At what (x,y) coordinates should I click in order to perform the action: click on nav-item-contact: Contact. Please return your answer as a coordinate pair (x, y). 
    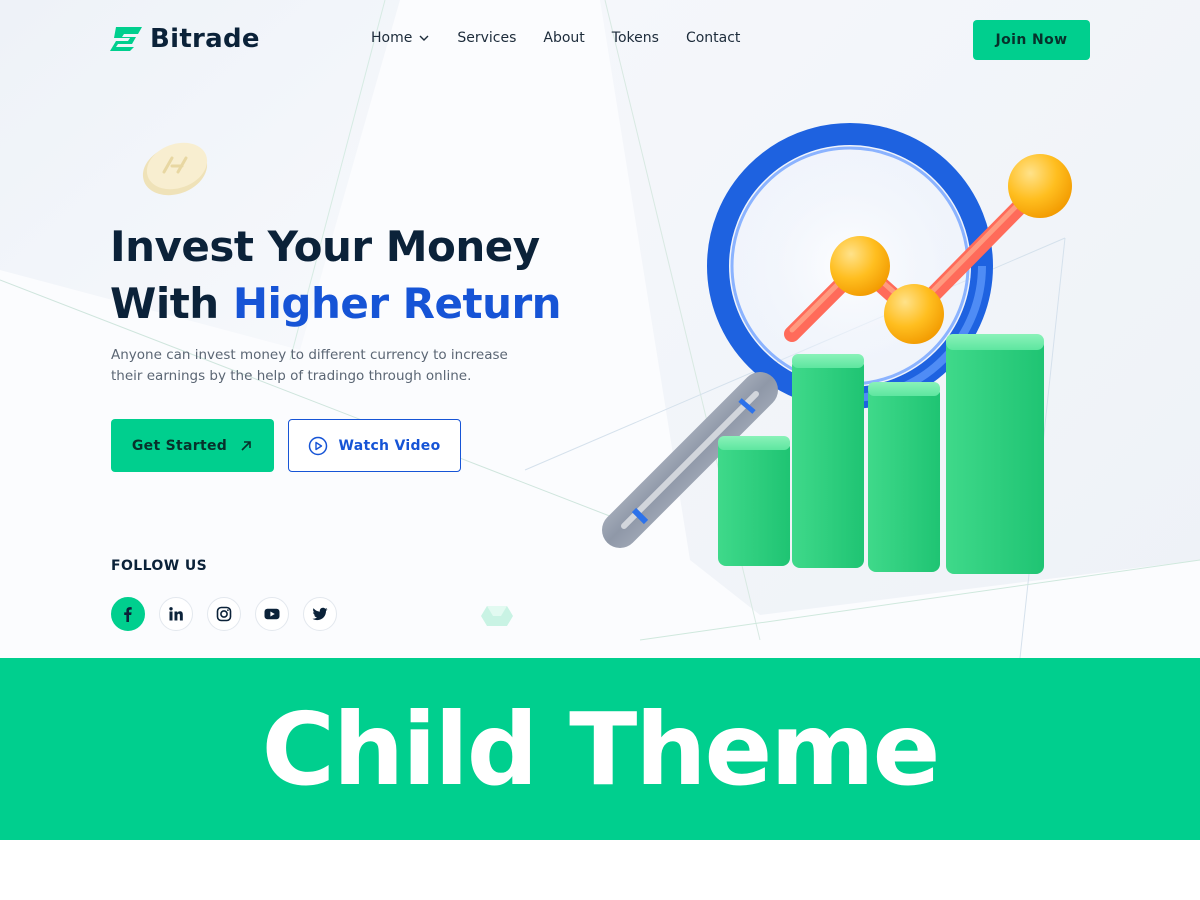
    Looking at the image, I should click on (713, 38).